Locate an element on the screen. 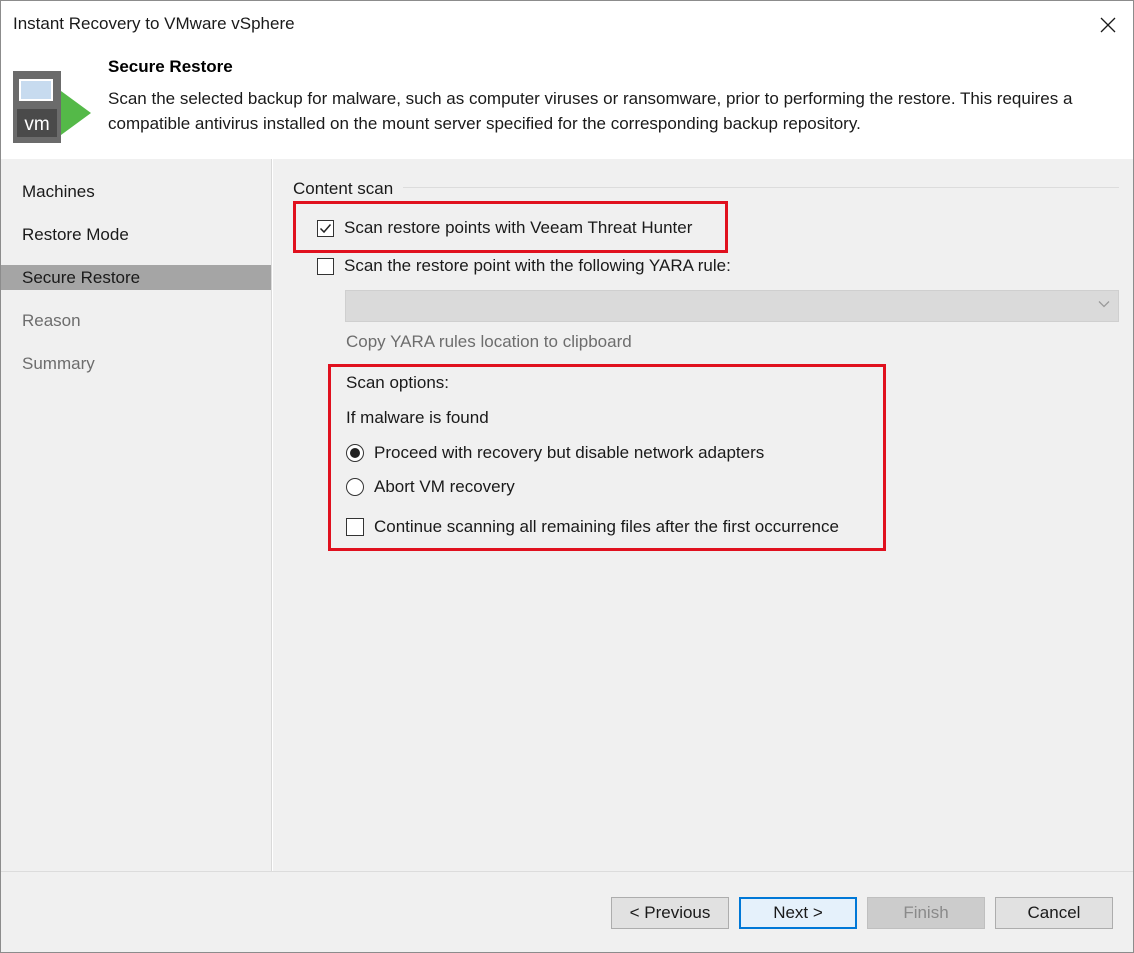 The image size is (1134, 953). step-summary: Summary is located at coordinates (58, 363).